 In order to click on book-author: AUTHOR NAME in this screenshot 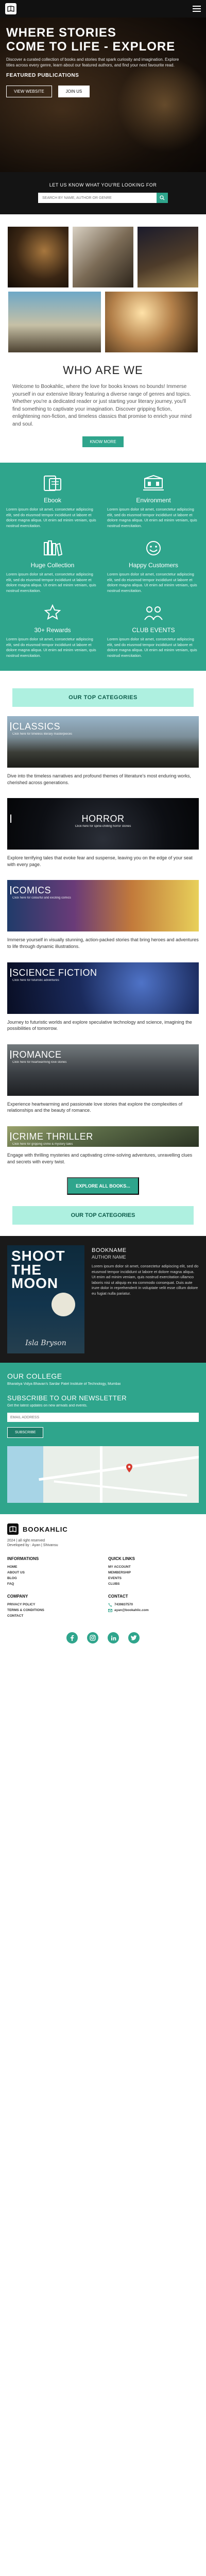, I will do `click(109, 1257)`.